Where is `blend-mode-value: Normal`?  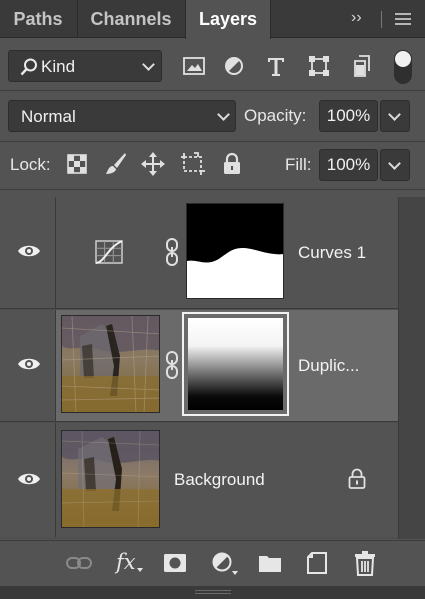
blend-mode-value: Normal is located at coordinates (48, 116).